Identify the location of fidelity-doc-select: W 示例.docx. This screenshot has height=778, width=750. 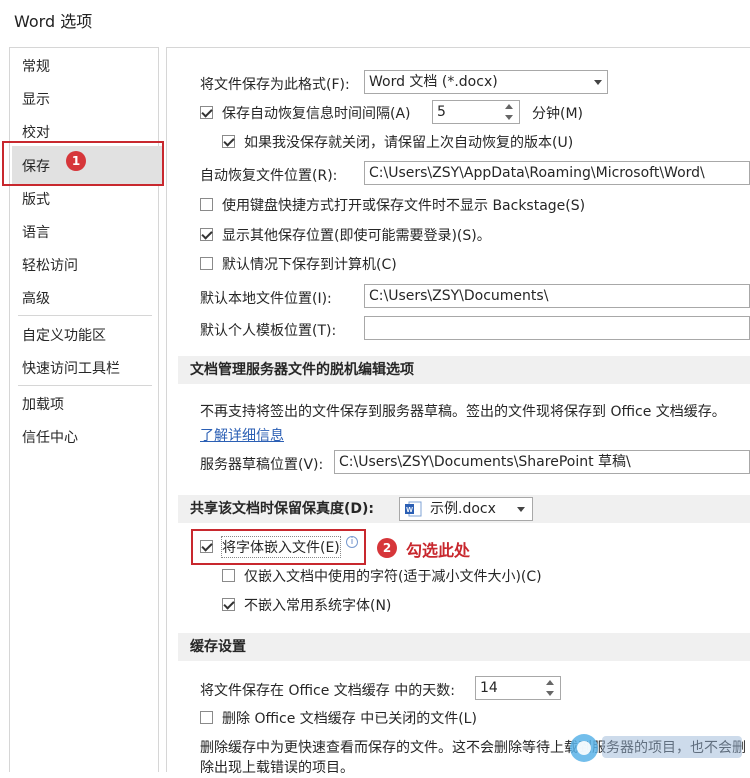
(466, 509).